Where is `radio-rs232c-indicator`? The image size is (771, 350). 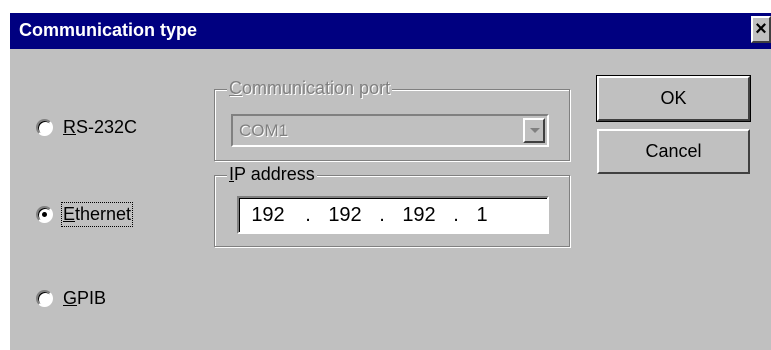 radio-rs232c-indicator is located at coordinates (44, 127).